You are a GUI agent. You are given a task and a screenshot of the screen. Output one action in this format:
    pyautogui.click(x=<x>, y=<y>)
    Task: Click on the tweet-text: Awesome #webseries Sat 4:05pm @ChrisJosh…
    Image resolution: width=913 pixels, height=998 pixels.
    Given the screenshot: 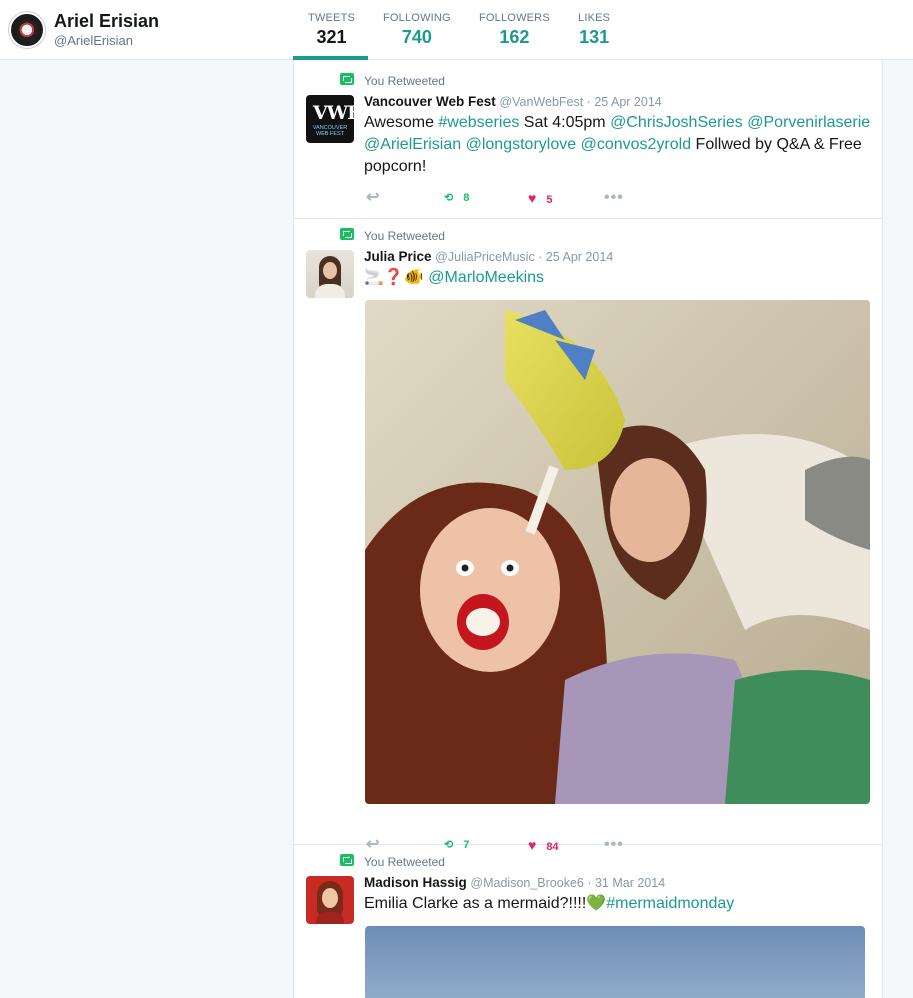 What is the action you would take?
    pyautogui.click(x=619, y=145)
    